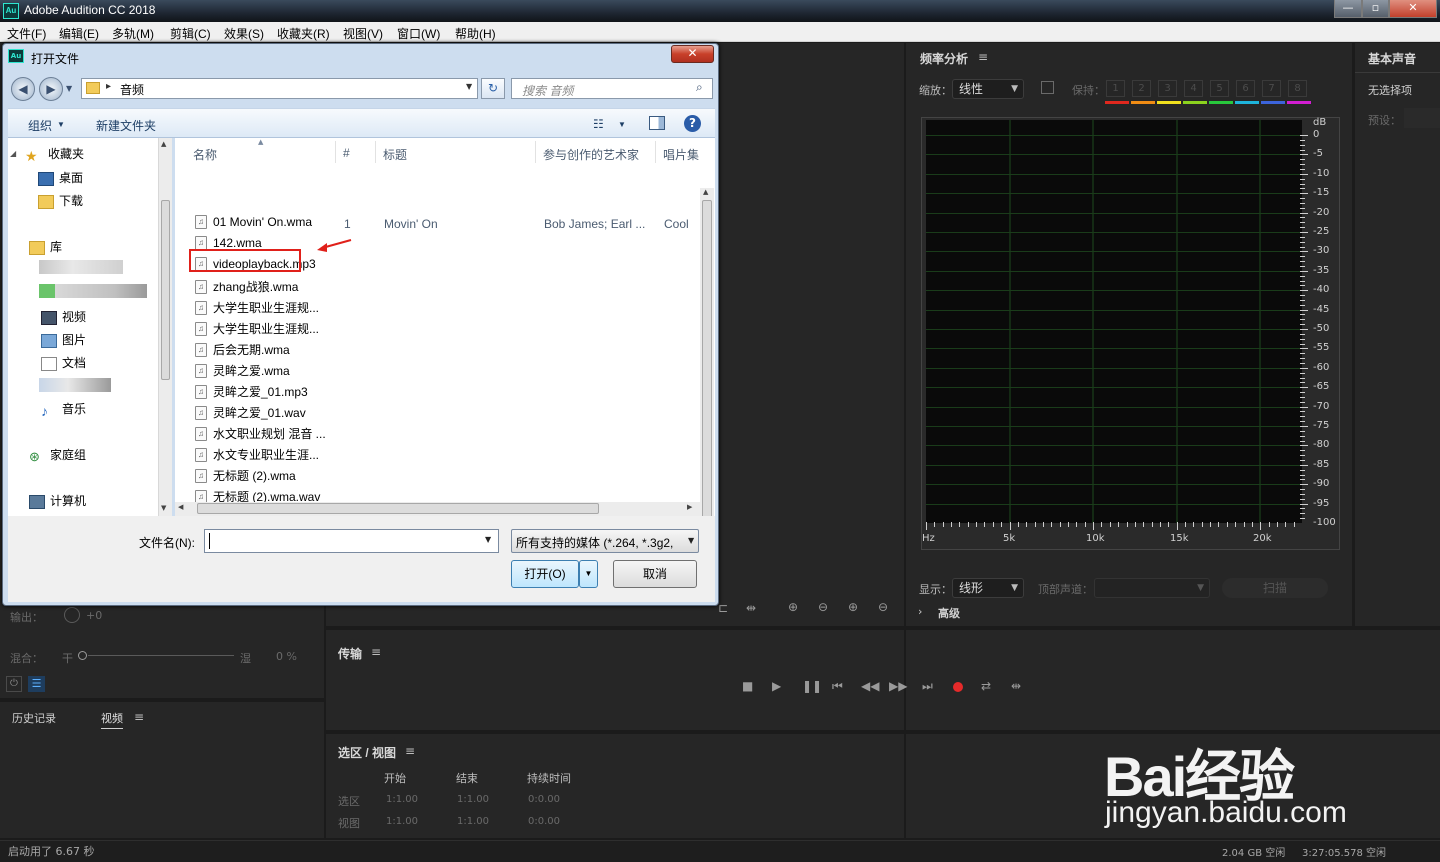  Describe the element at coordinates (1245, 88) in the screenshot. I see `hold-slot: 6` at that location.